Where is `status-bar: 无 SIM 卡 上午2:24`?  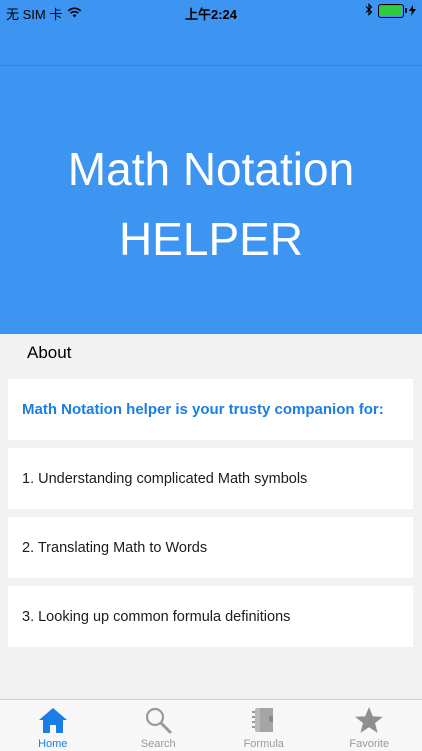 status-bar: 无 SIM 卡 上午2:24 is located at coordinates (211, 12).